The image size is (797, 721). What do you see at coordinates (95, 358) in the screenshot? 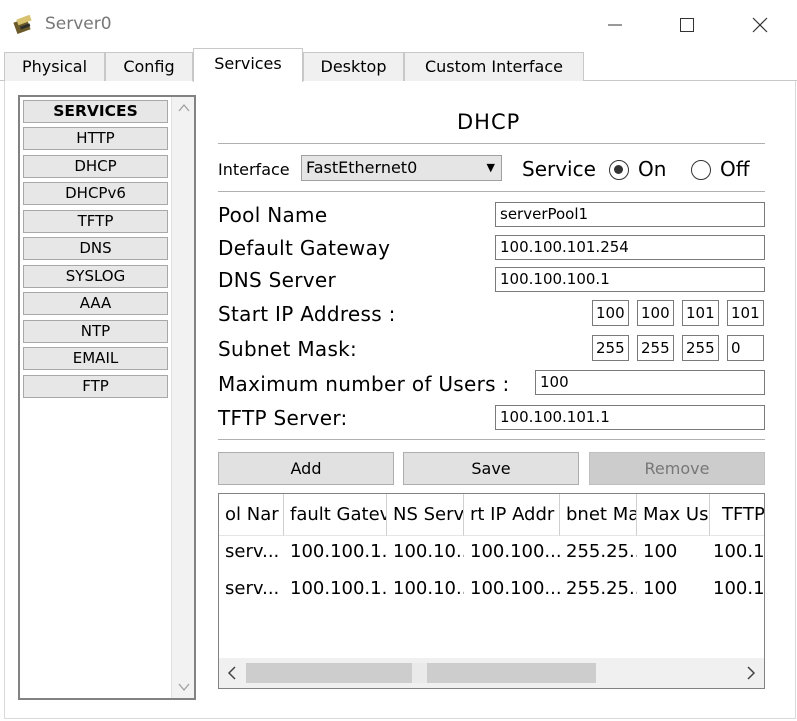
I see `service-item-email: EMAIL` at bounding box center [95, 358].